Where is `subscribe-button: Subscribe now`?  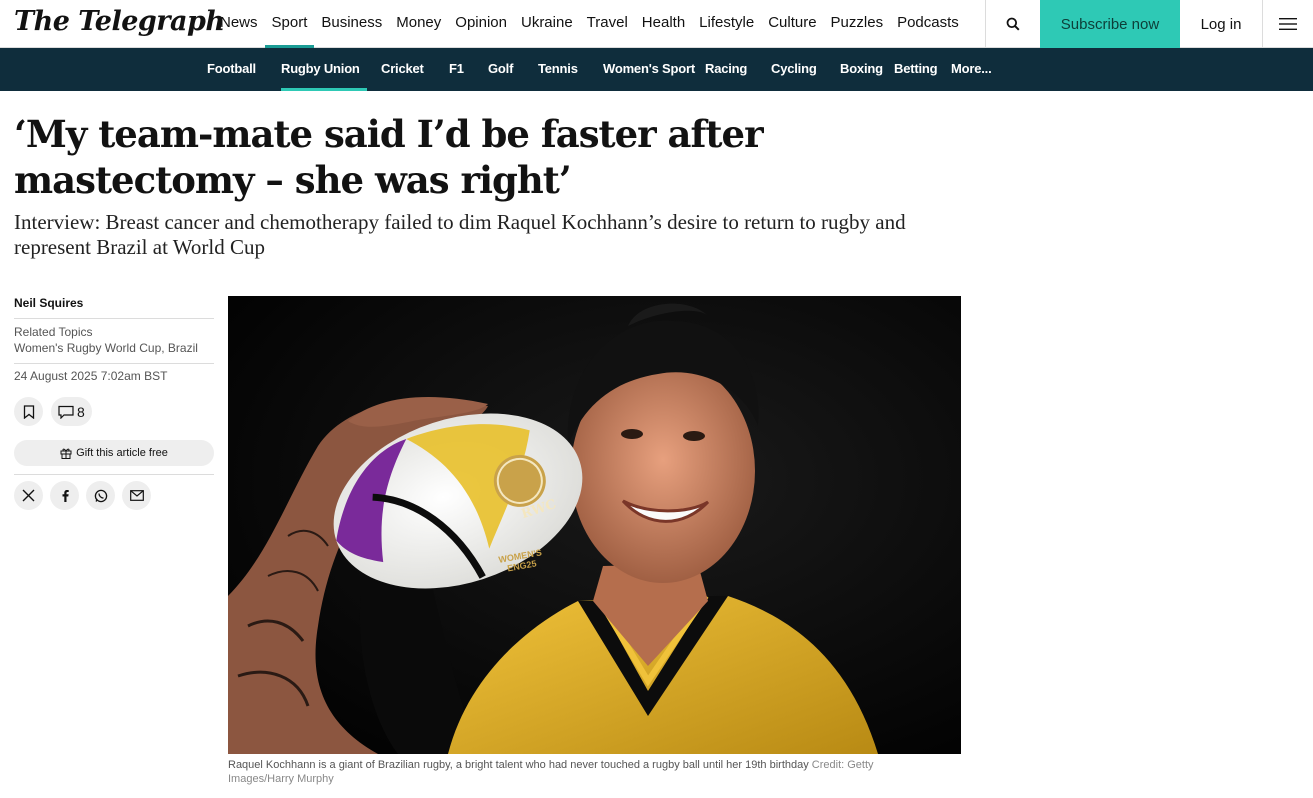 subscribe-button: Subscribe now is located at coordinates (1110, 24).